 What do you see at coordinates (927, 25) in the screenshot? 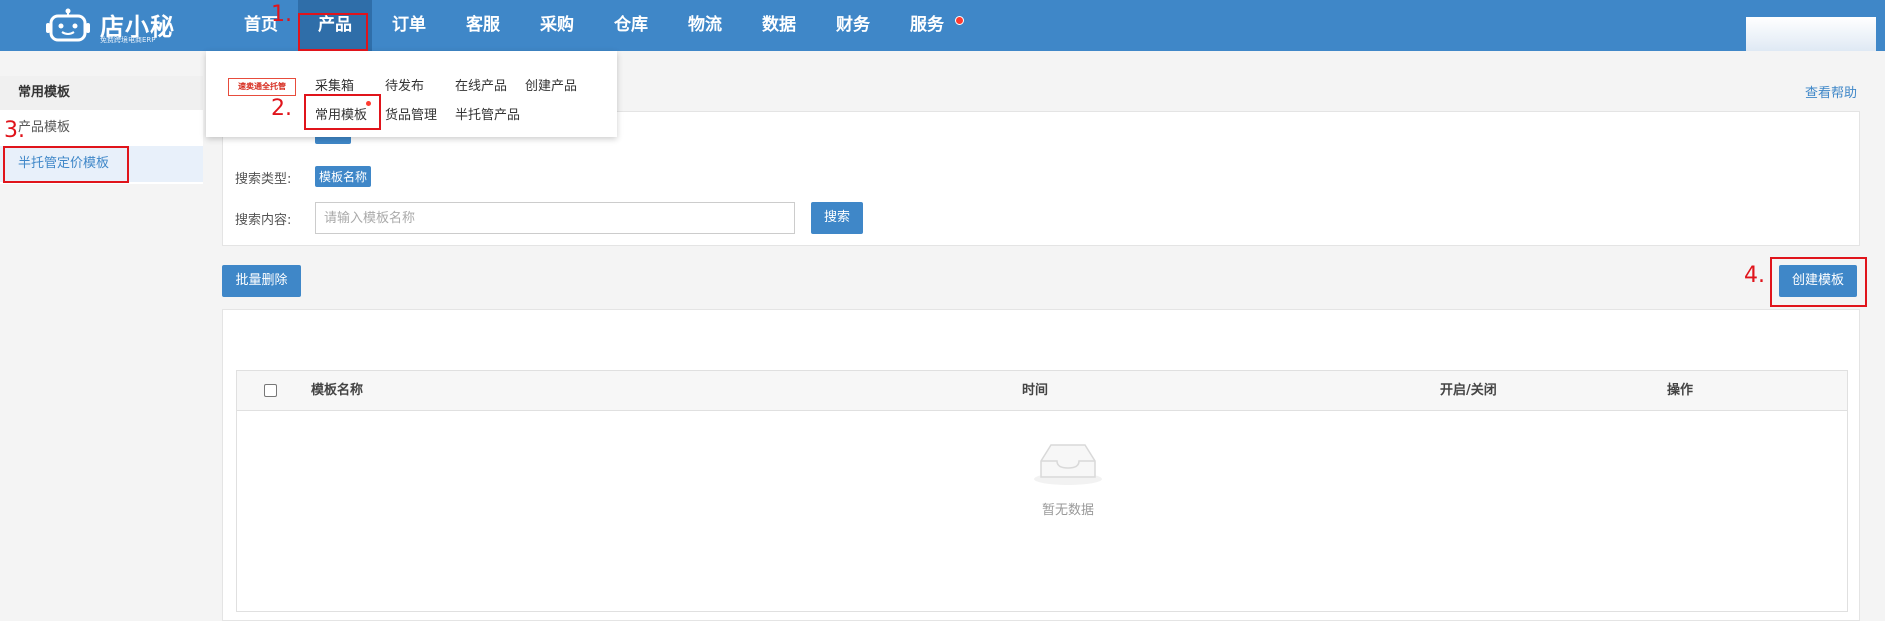
I see `nav-item-services: 服务` at bounding box center [927, 25].